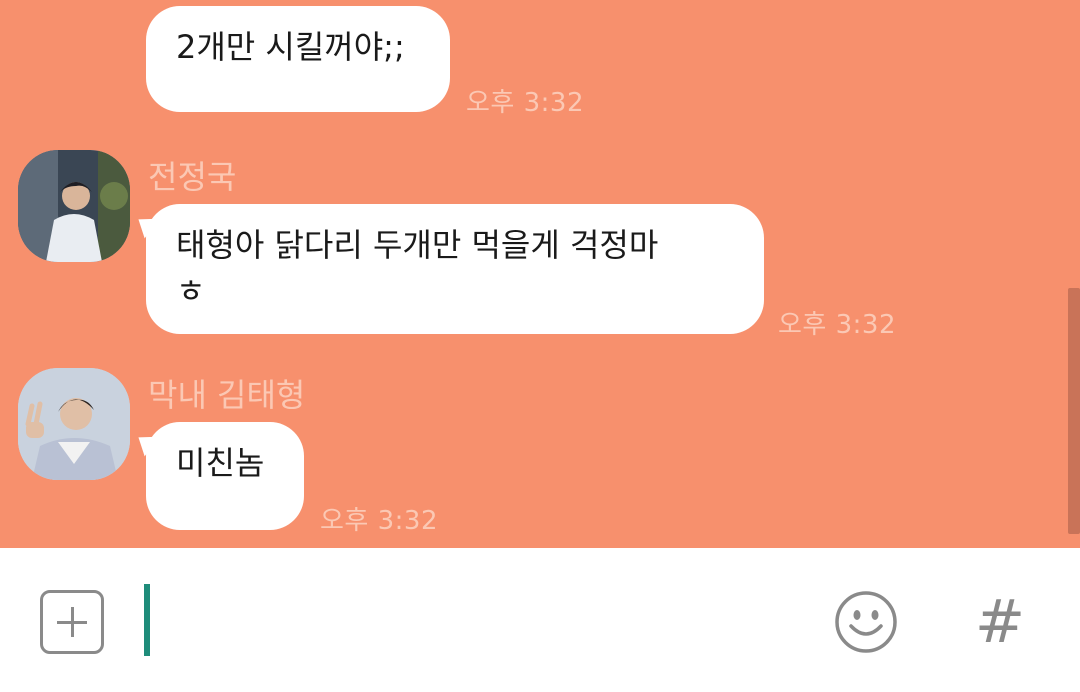 The height and width of the screenshot is (692, 1080). I want to click on plus-square-icon, so click(72, 622).